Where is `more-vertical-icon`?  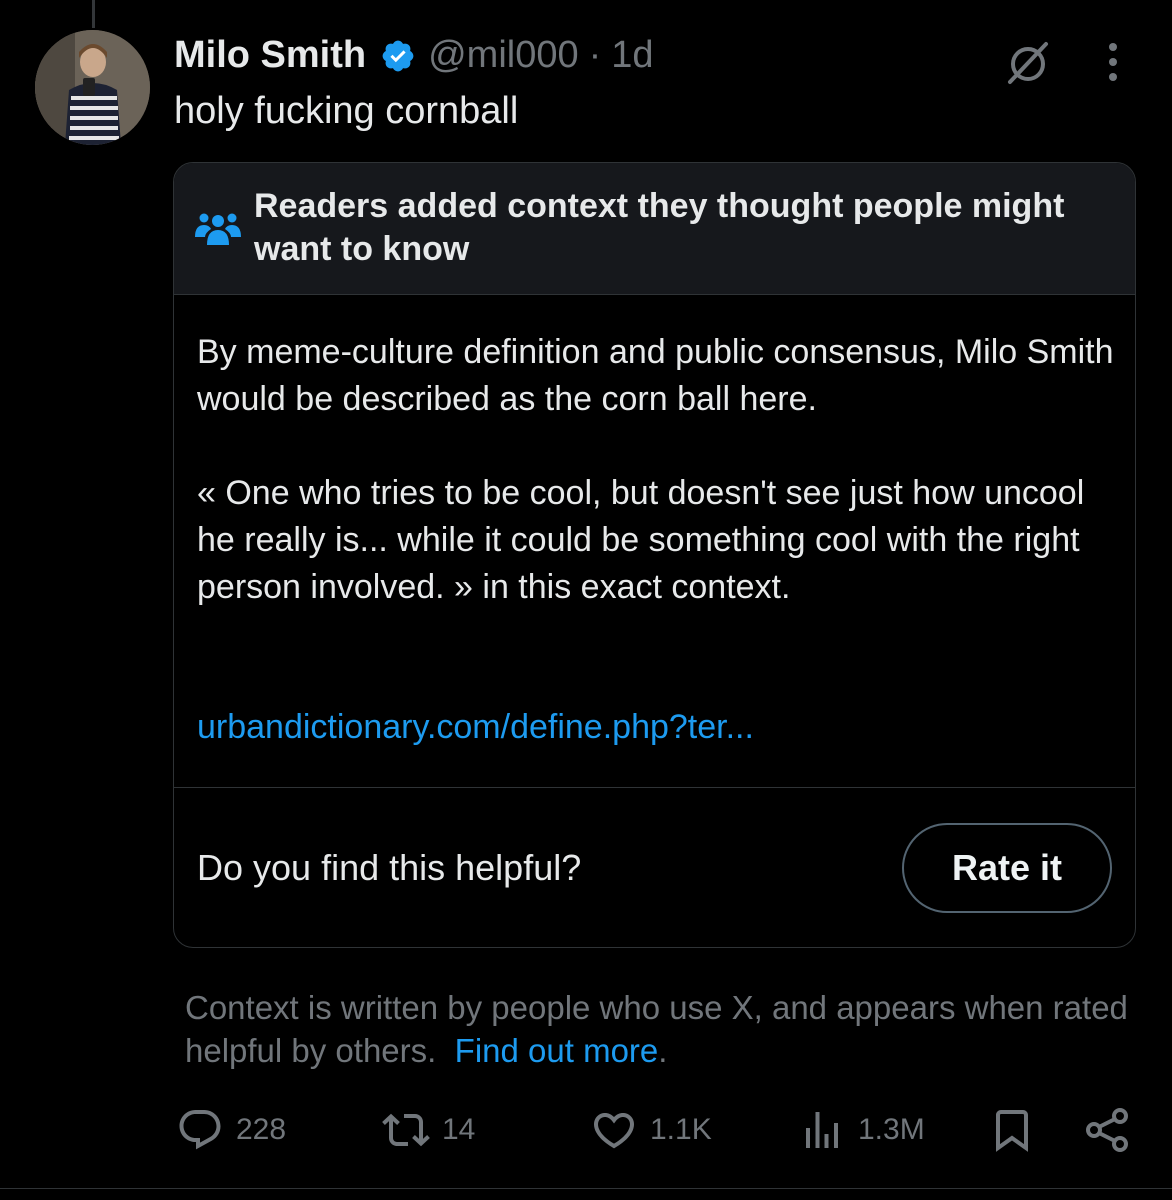 more-vertical-icon is located at coordinates (1113, 62).